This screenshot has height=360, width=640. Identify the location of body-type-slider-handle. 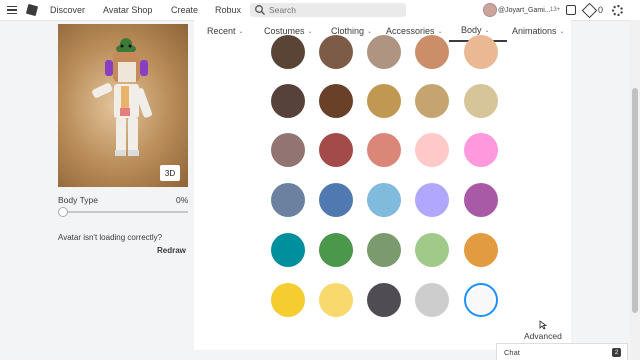
(63, 212).